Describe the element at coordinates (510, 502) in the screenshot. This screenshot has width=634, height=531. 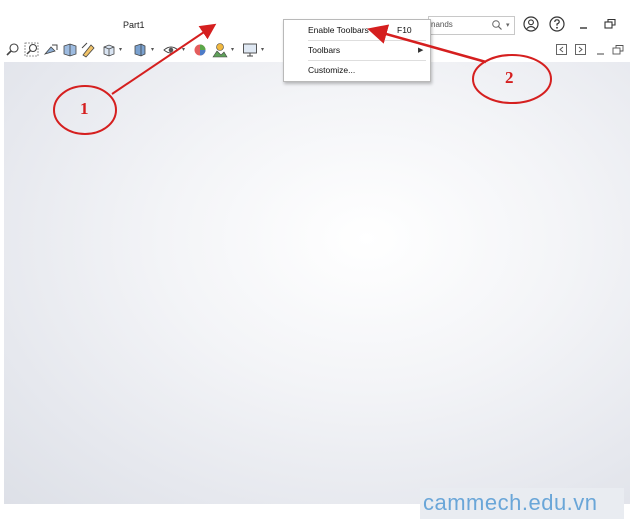
I see `watermark-text: cammech.edu.vn` at that location.